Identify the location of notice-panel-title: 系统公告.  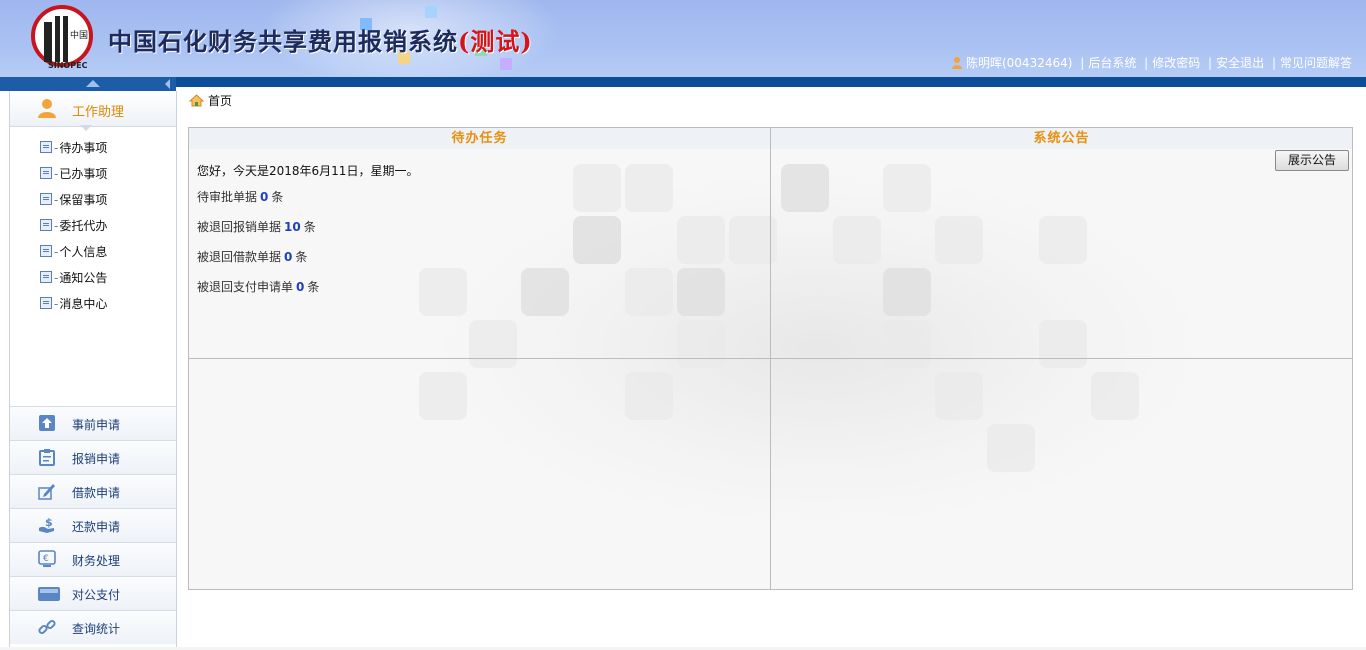
(1061, 138).